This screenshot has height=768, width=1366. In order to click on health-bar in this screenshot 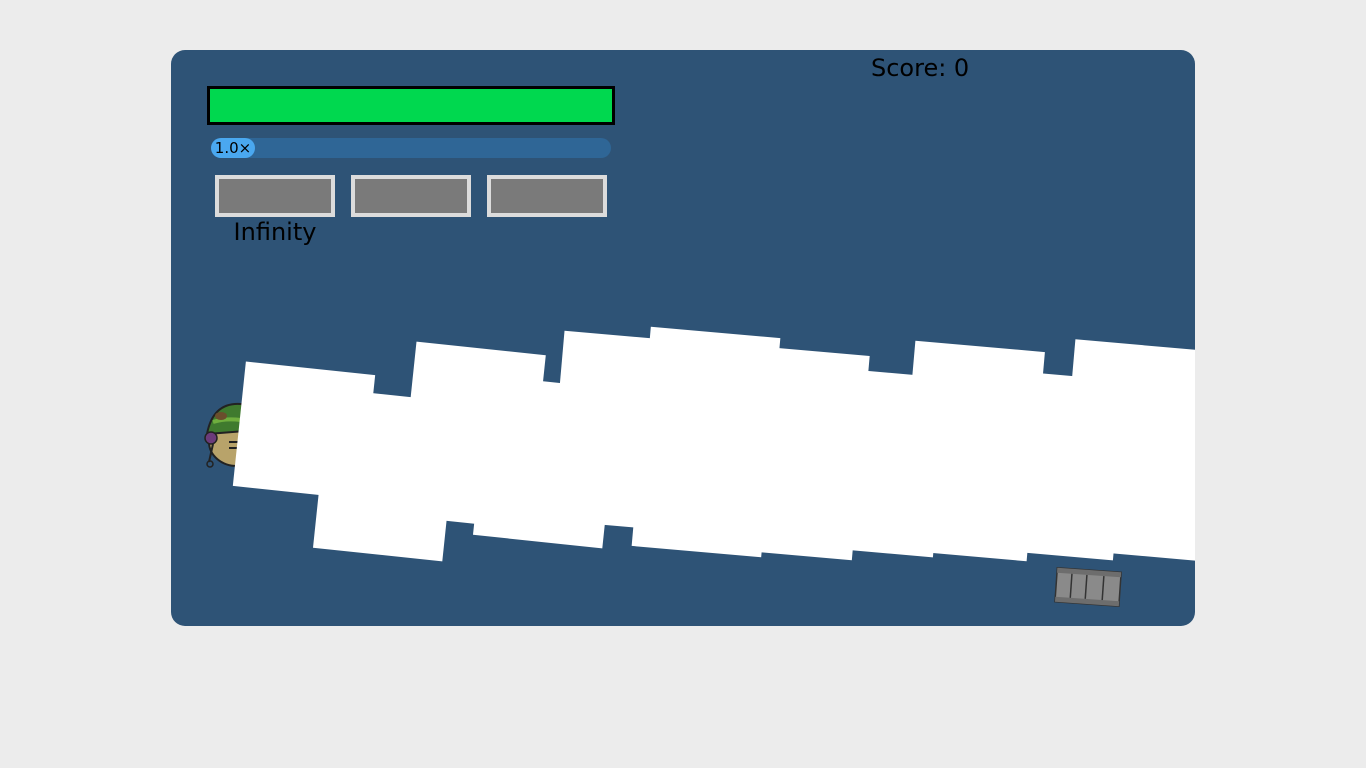, I will do `click(411, 105)`.